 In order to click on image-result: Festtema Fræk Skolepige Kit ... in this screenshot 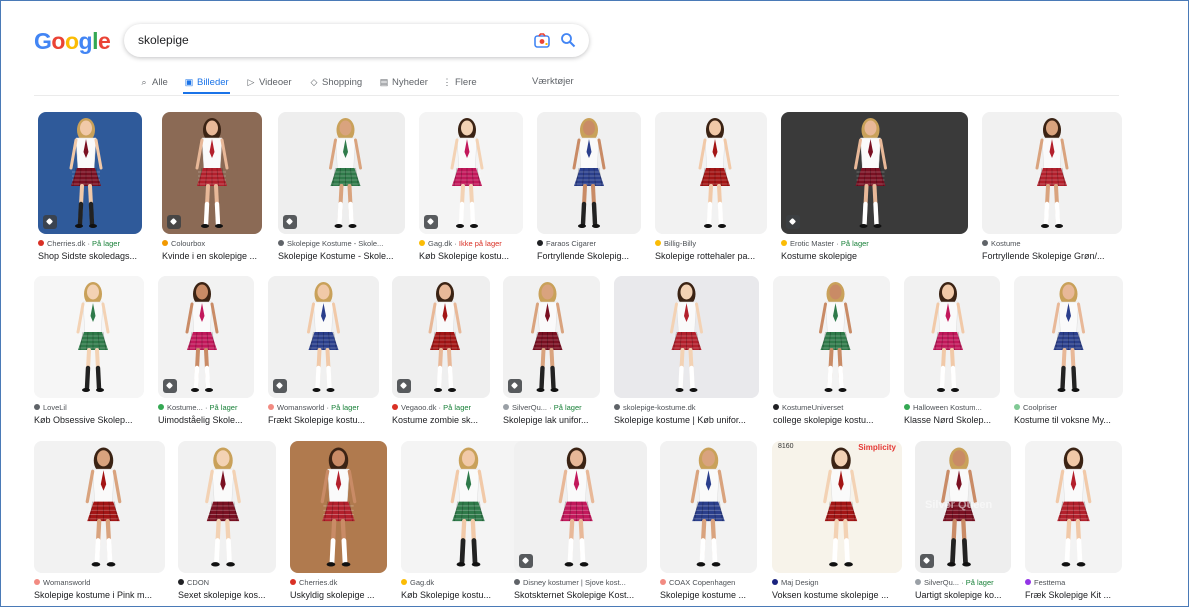, I will do `click(1073, 522)`.